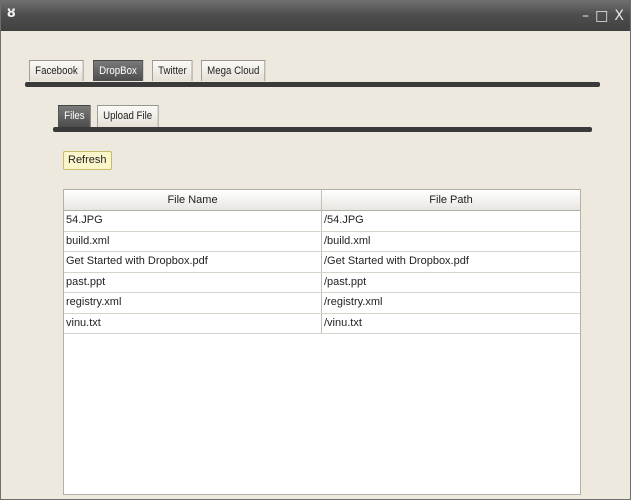 The width and height of the screenshot is (633, 502). Describe the element at coordinates (322, 129) in the screenshot. I see `dropbox-tabs-divider` at that location.